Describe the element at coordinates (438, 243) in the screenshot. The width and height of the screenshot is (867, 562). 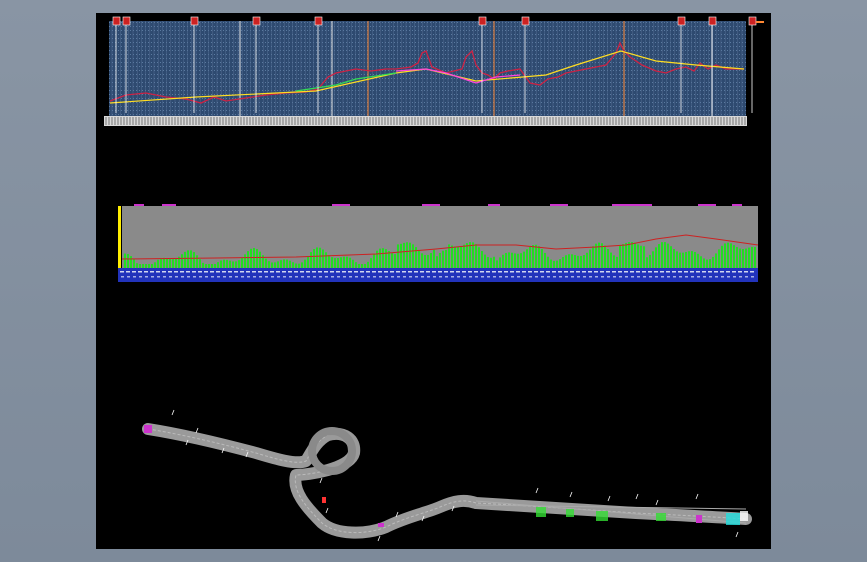
I see `section-profile-sheet` at that location.